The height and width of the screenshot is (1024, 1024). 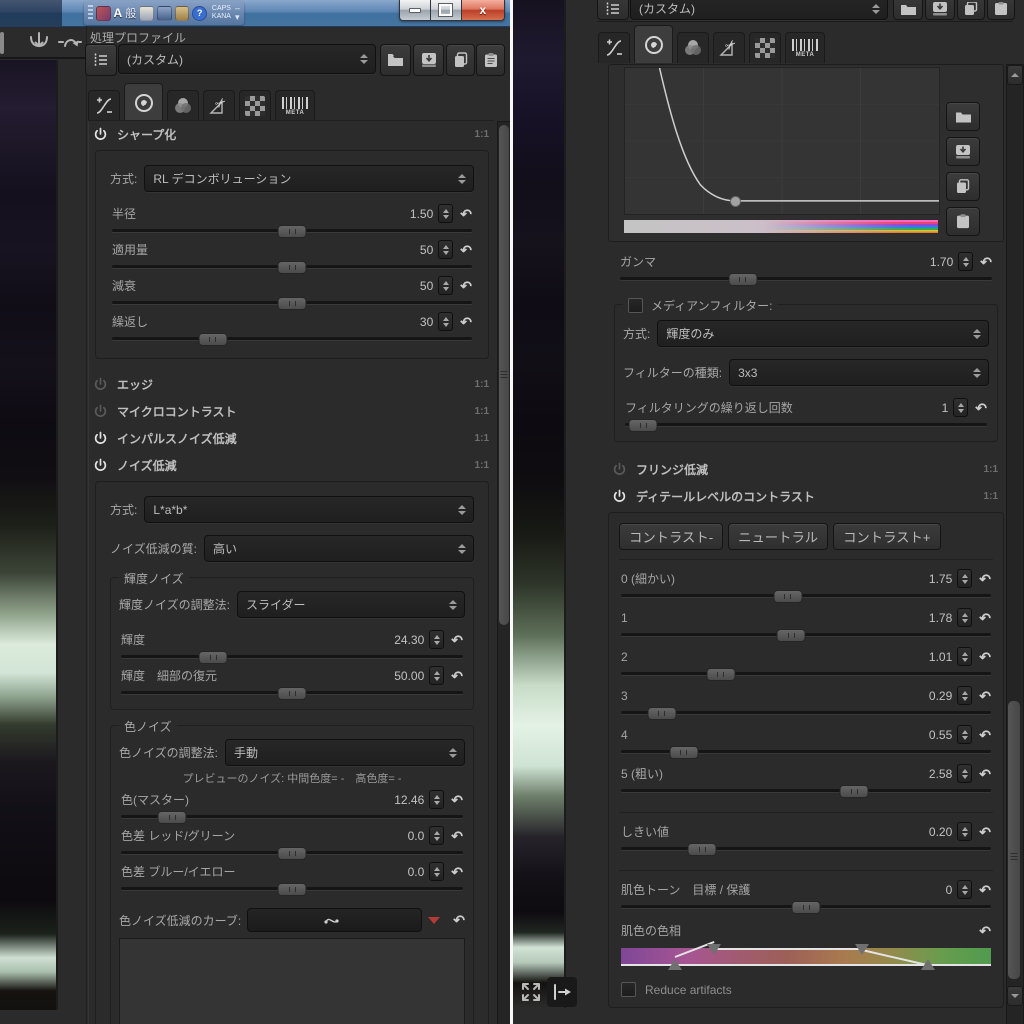 What do you see at coordinates (292, 384) in the screenshot?
I see `edges-header: エッジ 1:1` at bounding box center [292, 384].